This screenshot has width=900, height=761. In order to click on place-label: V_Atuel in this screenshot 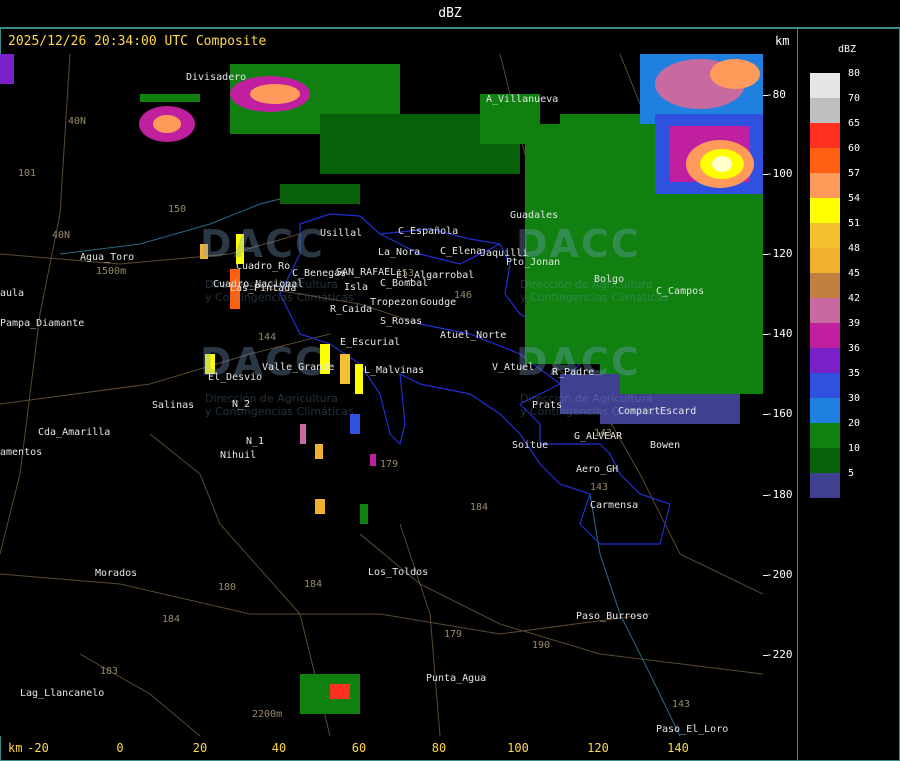, I will do `click(513, 367)`.